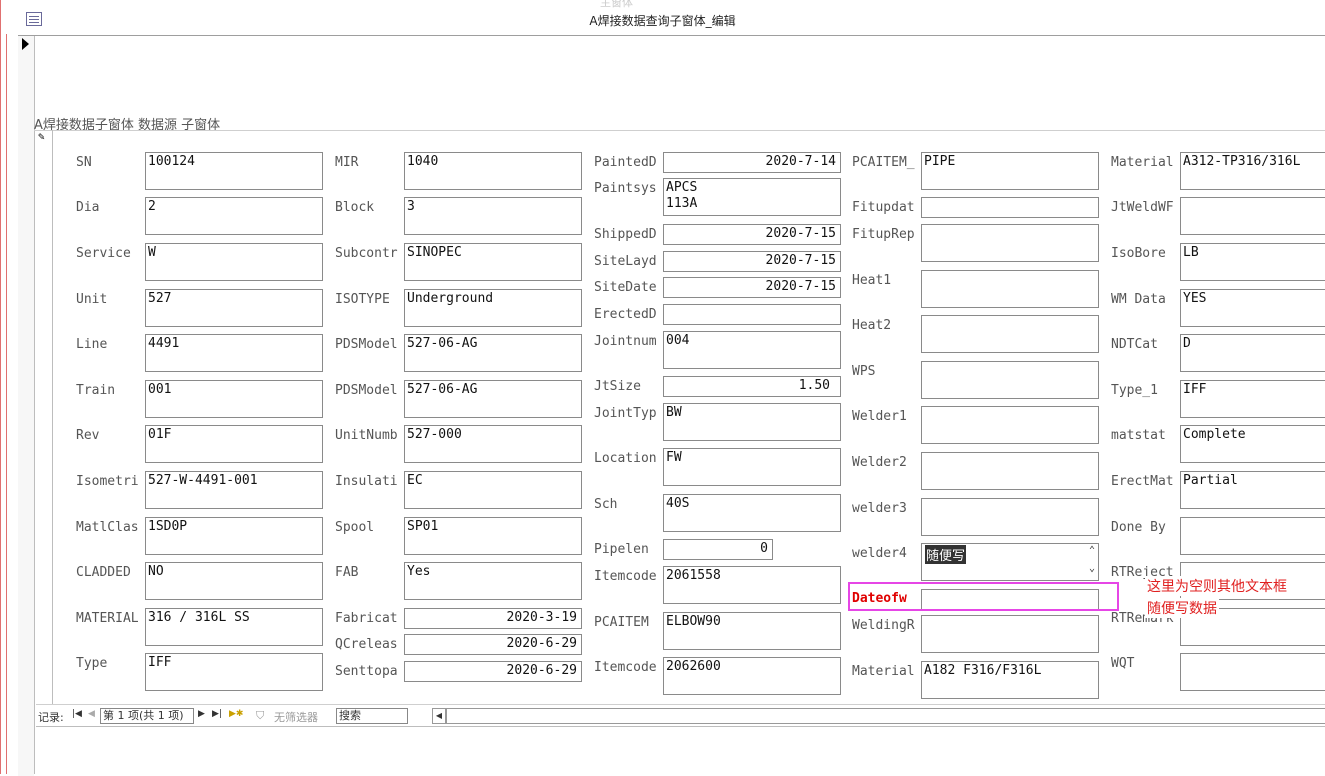  What do you see at coordinates (1010, 425) in the screenshot?
I see `field-welder1` at bounding box center [1010, 425].